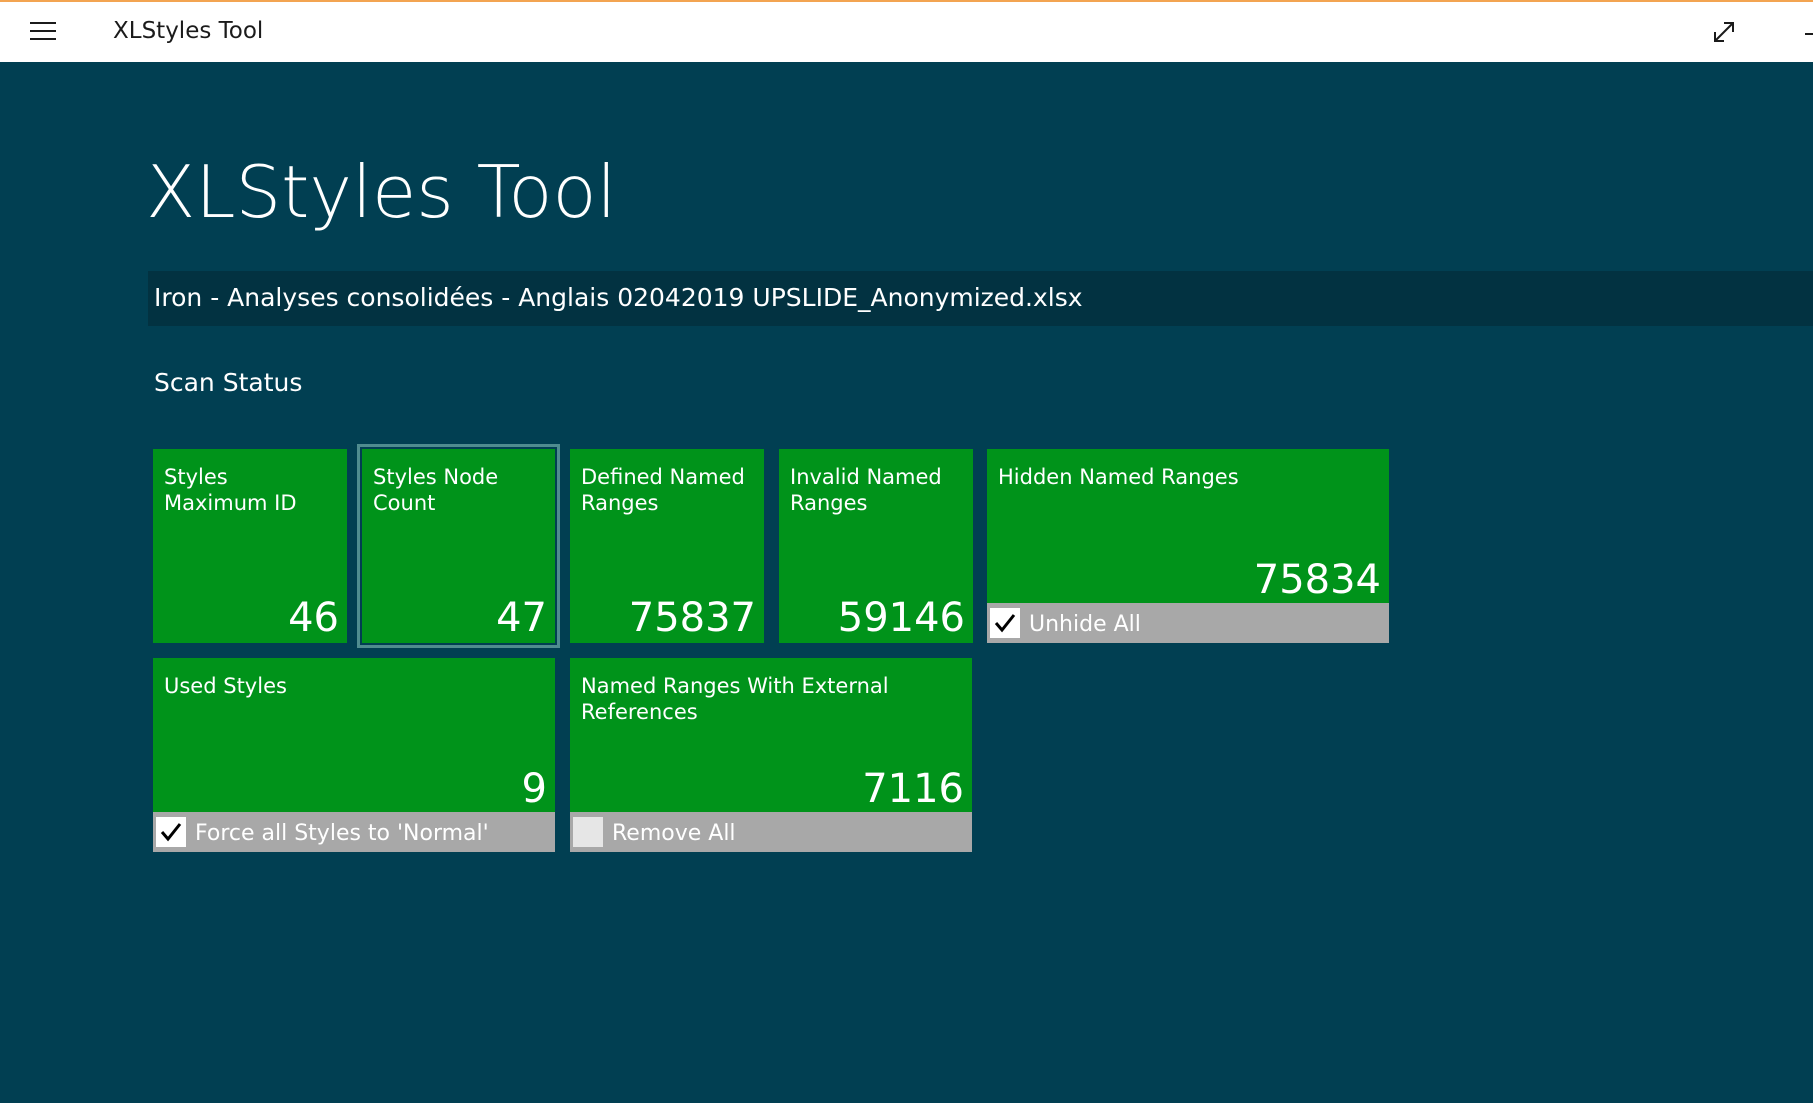  Describe the element at coordinates (313, 618) in the screenshot. I see `tile-value: 46` at that location.